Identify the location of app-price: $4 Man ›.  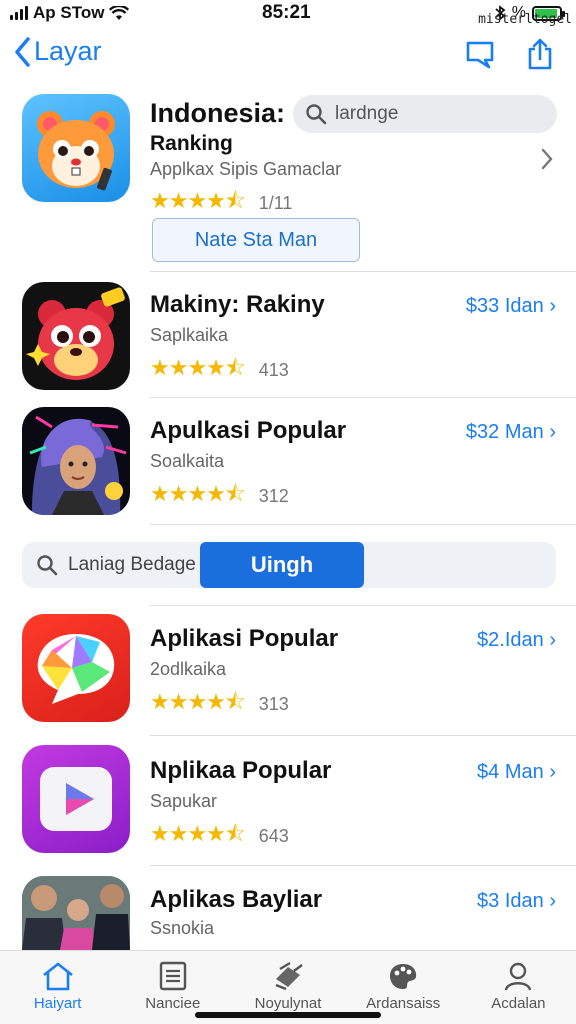
(516, 772).